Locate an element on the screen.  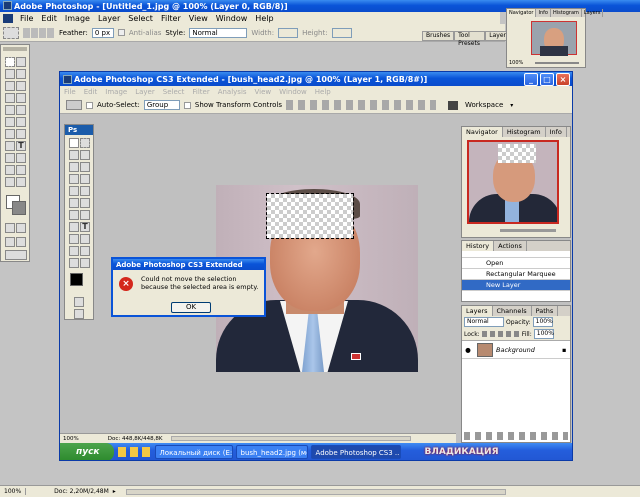
tab-histogram: Histogram is located at coordinates (566, 13).